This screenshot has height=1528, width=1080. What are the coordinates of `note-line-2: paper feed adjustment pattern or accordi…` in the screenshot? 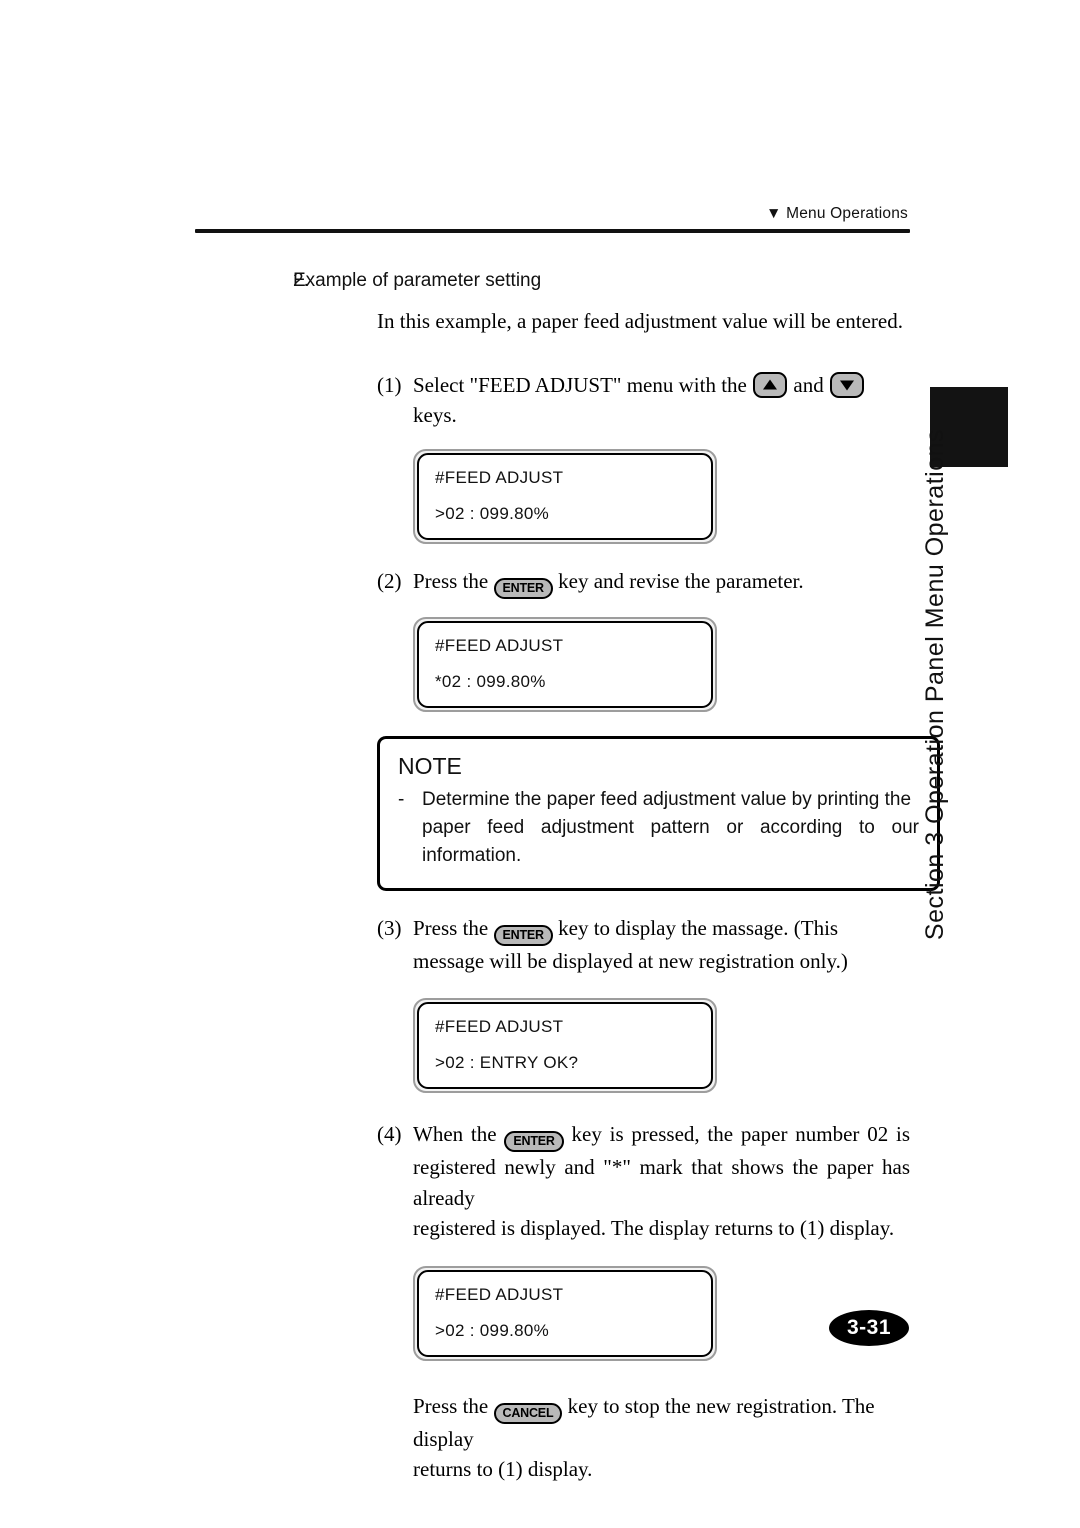 It's located at (670, 827).